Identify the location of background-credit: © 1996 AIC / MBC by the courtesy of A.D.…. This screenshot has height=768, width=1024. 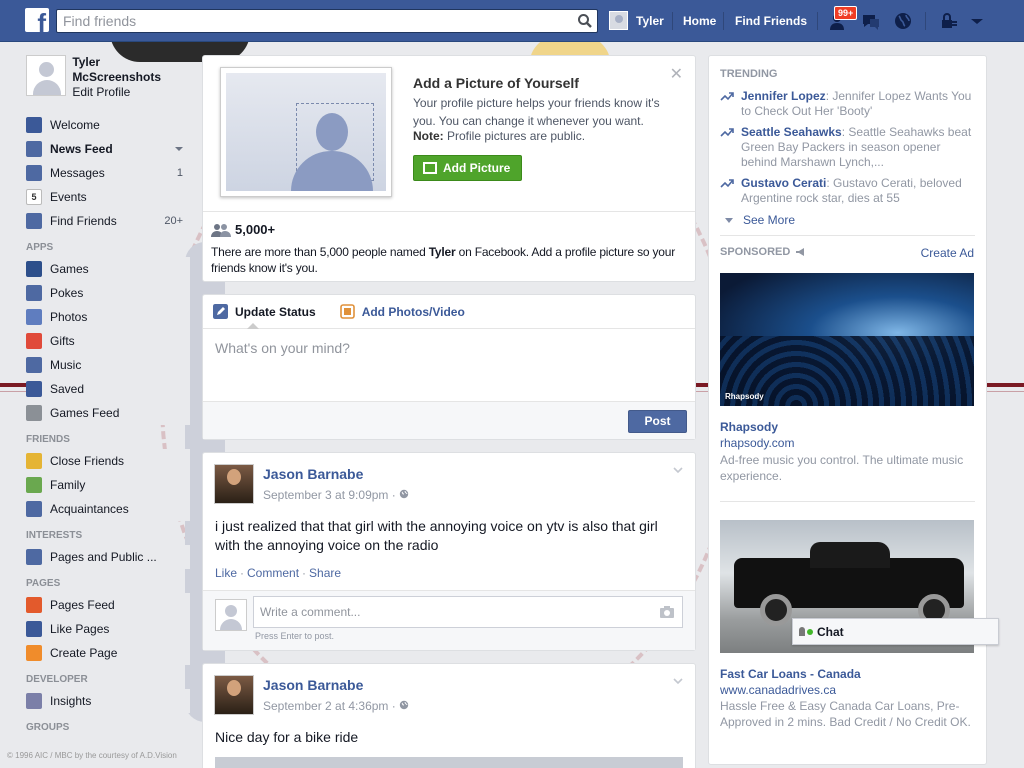
(92, 755).